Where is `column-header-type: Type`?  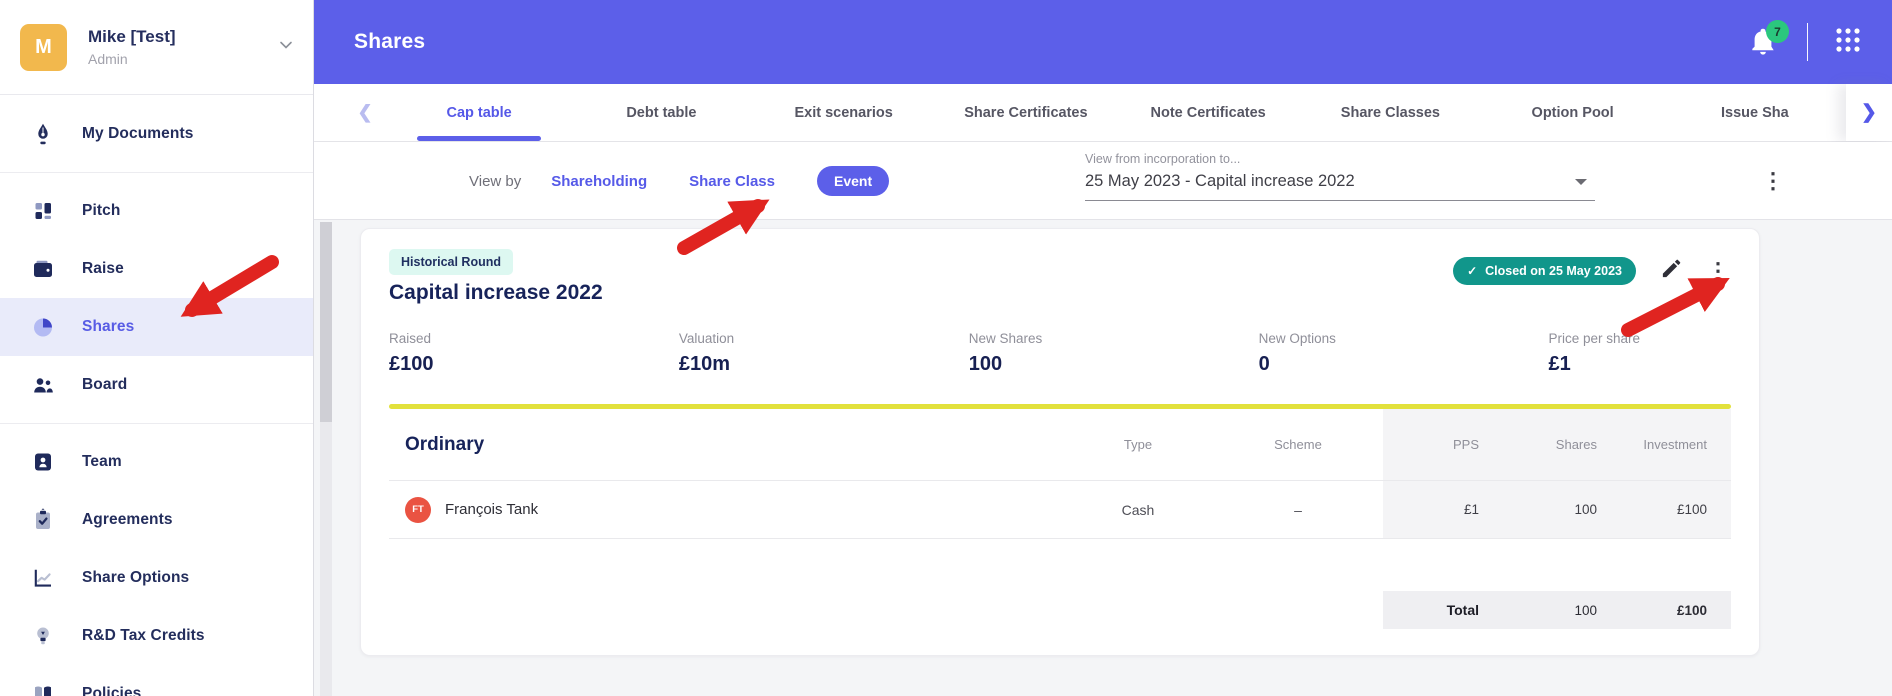
column-header-type: Type is located at coordinates (1138, 444).